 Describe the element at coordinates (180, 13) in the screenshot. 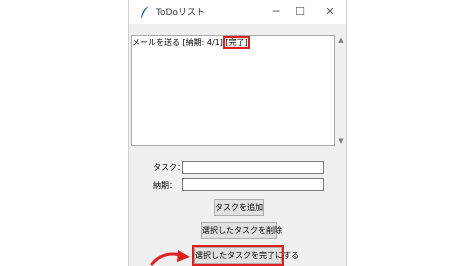

I see `window-title: ToDoリスト` at that location.